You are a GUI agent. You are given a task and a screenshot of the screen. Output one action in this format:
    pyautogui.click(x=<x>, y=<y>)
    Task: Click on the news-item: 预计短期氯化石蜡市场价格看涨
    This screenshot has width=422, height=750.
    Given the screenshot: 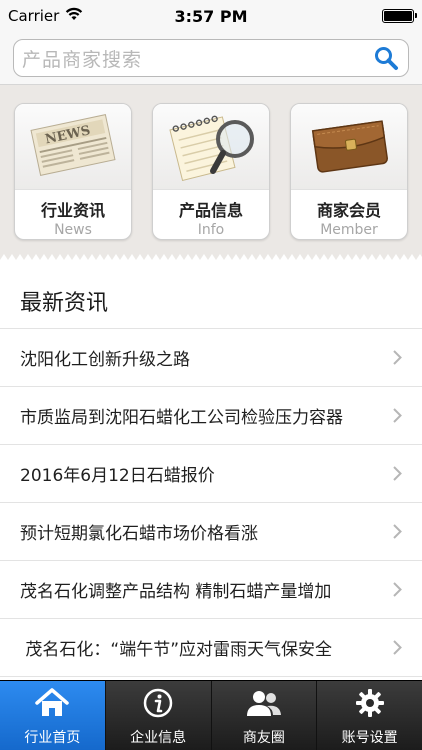 What is the action you would take?
    pyautogui.click(x=211, y=532)
    